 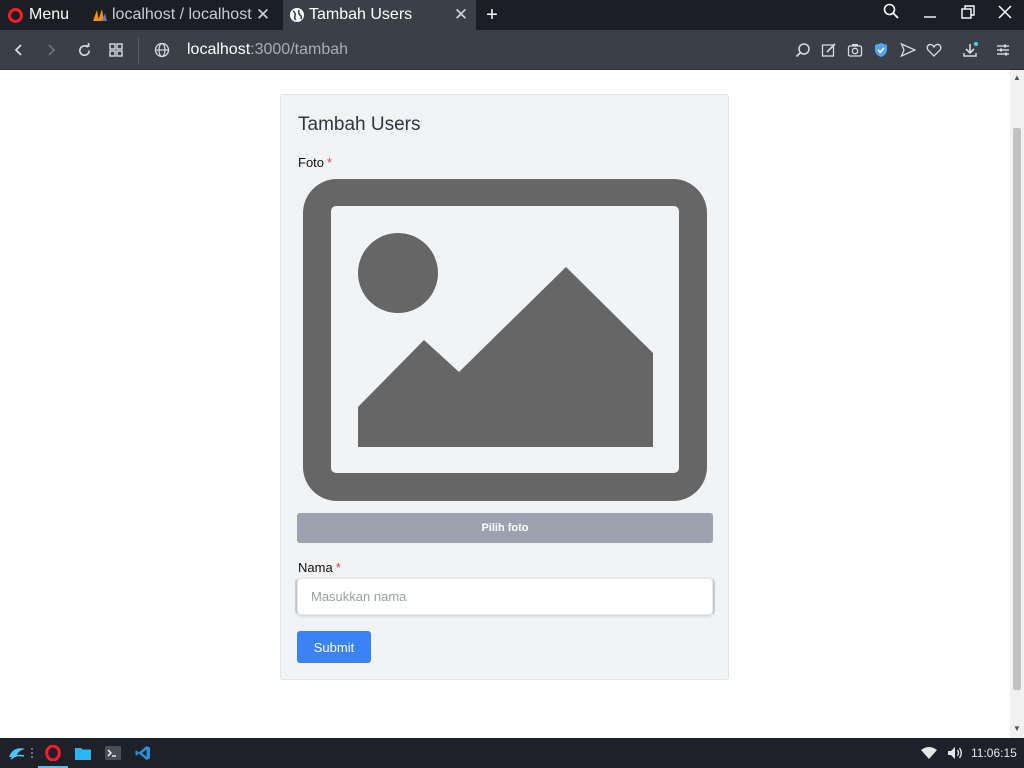 What do you see at coordinates (1017, 729) in the screenshot?
I see `scroll-down-icon: ▼` at bounding box center [1017, 729].